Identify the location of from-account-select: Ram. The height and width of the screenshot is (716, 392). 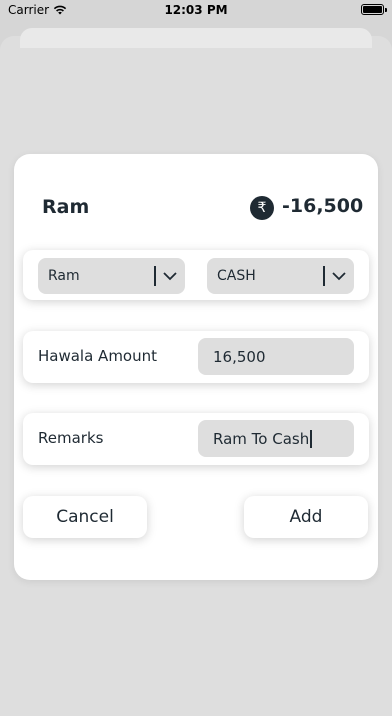
(111, 276).